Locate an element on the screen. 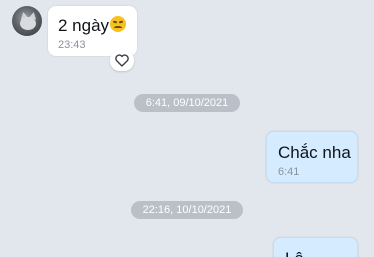 This screenshot has width=374, height=257. message-bubble-outgoing: Chắc nha 6:41 is located at coordinates (312, 157).